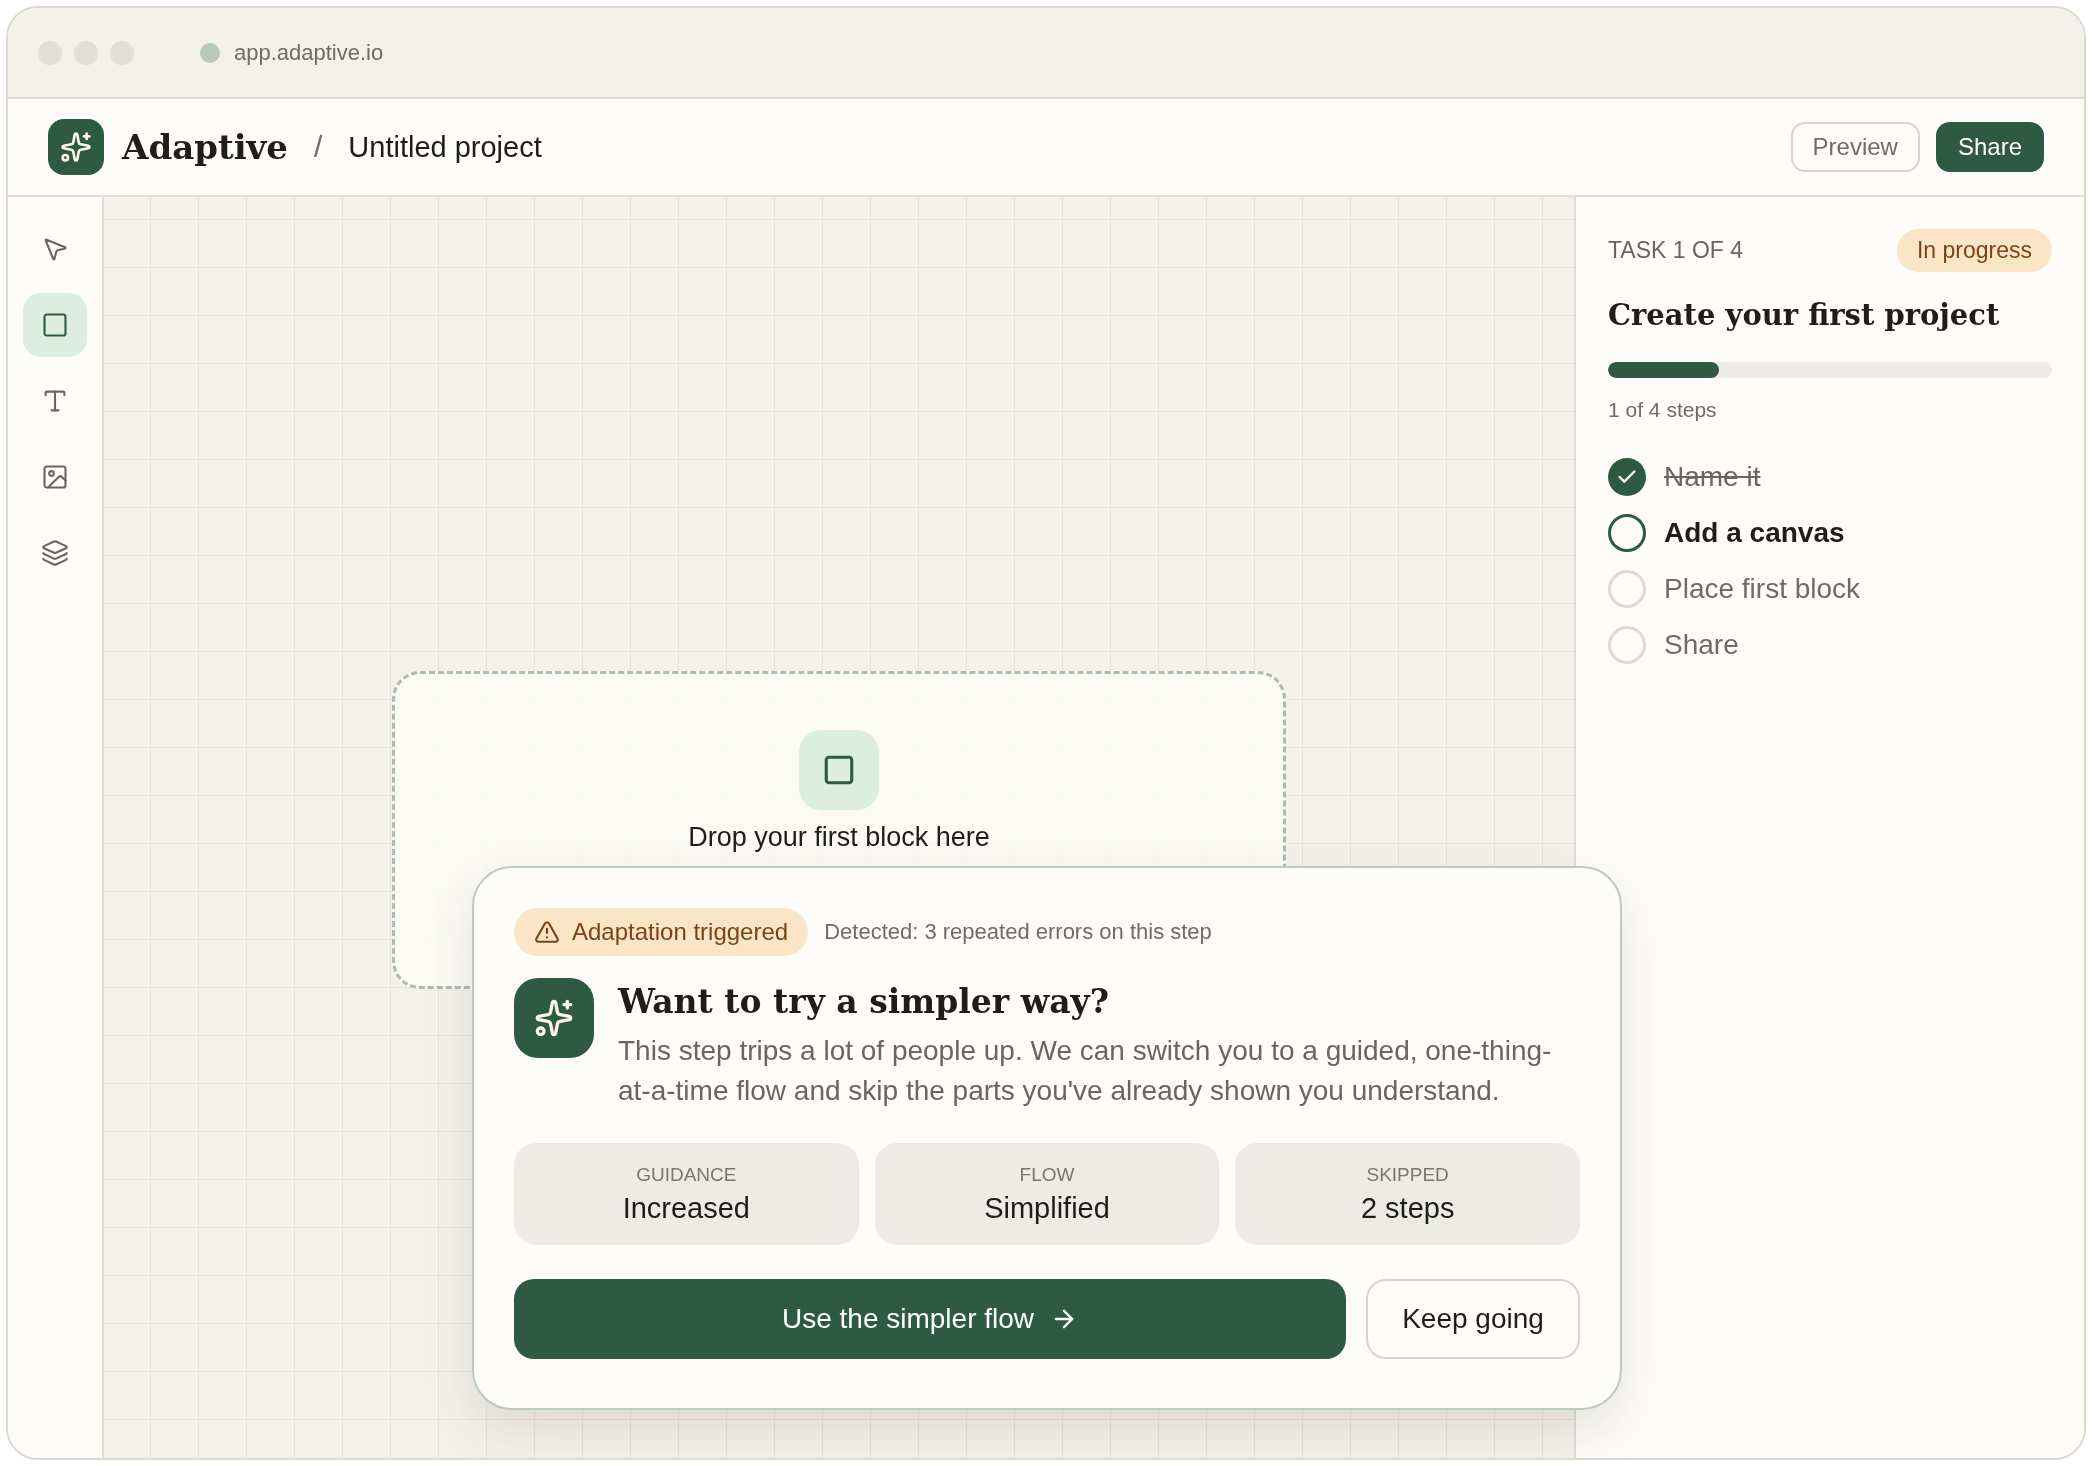 This screenshot has width=2092, height=1466. I want to click on task-title: Create your first project, so click(1804, 315).